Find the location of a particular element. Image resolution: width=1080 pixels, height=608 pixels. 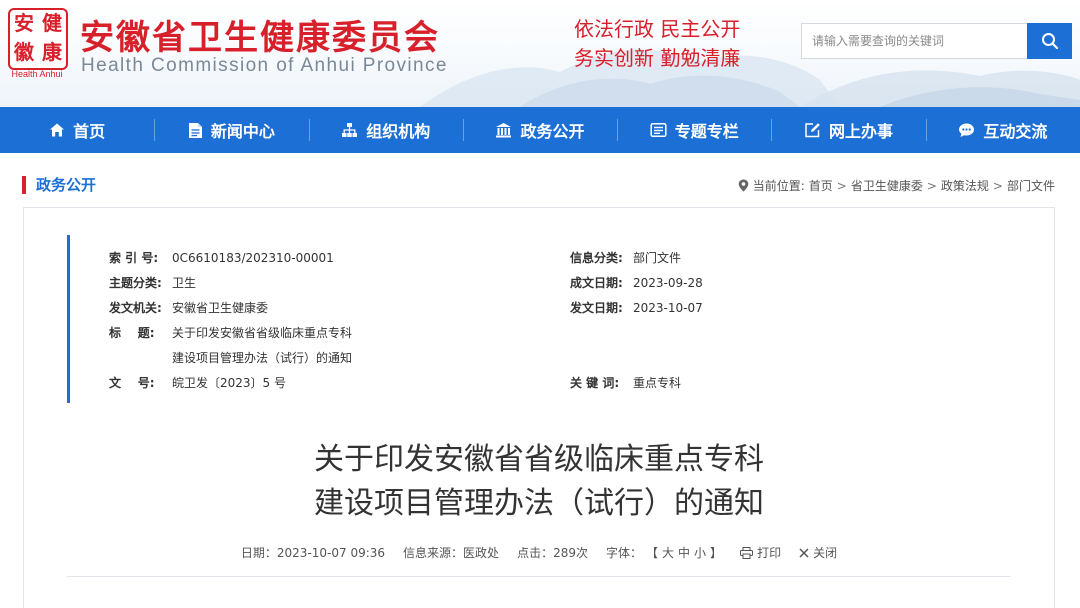

nav-item-special-topics: 专题专栏 is located at coordinates (694, 130).